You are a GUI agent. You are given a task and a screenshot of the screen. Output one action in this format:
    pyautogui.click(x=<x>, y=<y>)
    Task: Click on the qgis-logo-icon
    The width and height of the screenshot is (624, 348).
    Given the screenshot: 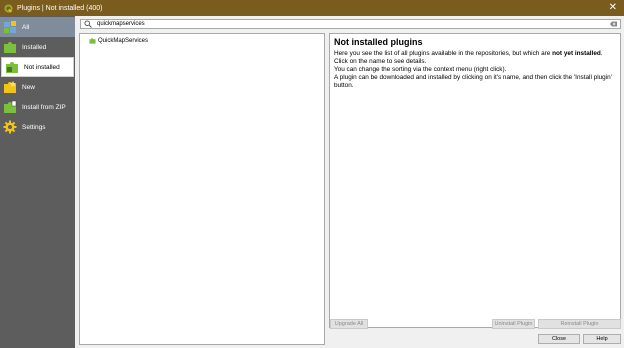 What is the action you would take?
    pyautogui.click(x=8, y=8)
    